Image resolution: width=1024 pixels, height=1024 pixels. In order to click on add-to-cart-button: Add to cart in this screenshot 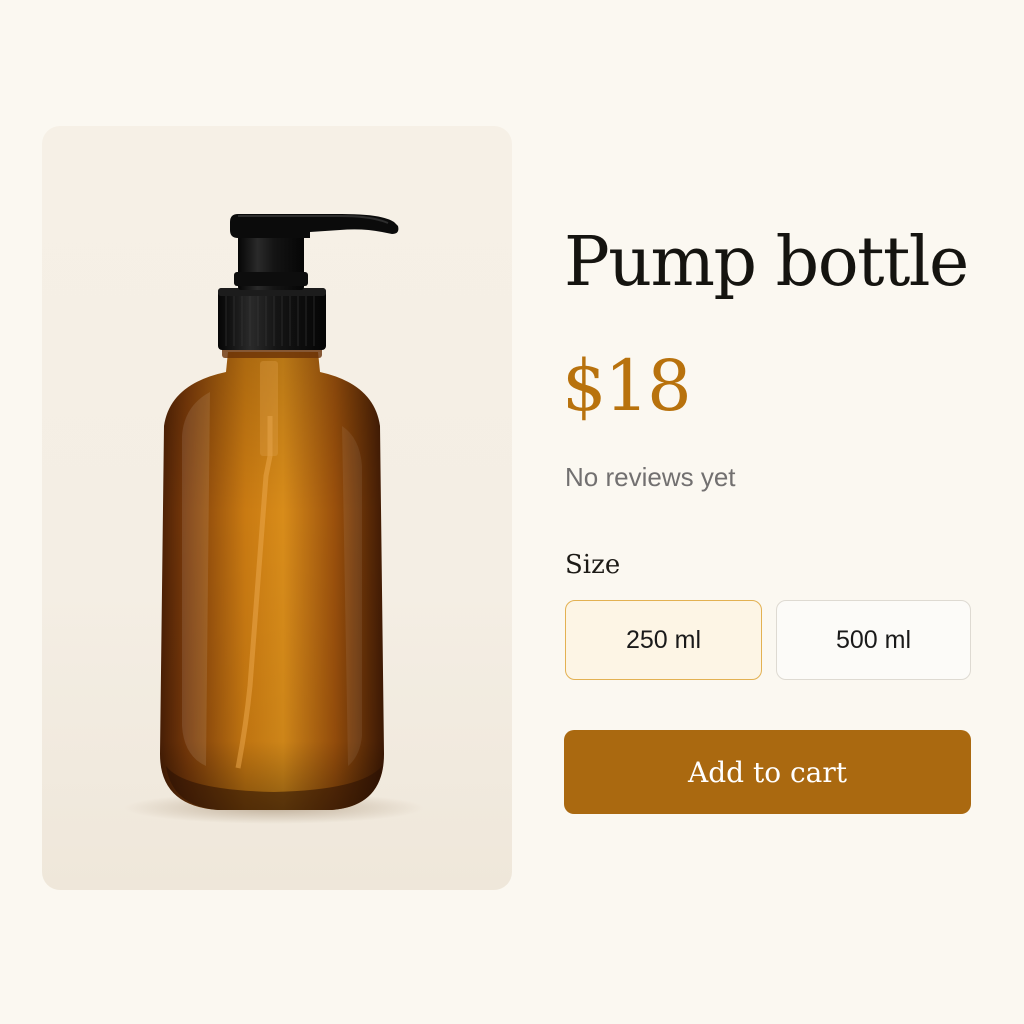, I will do `click(767, 772)`.